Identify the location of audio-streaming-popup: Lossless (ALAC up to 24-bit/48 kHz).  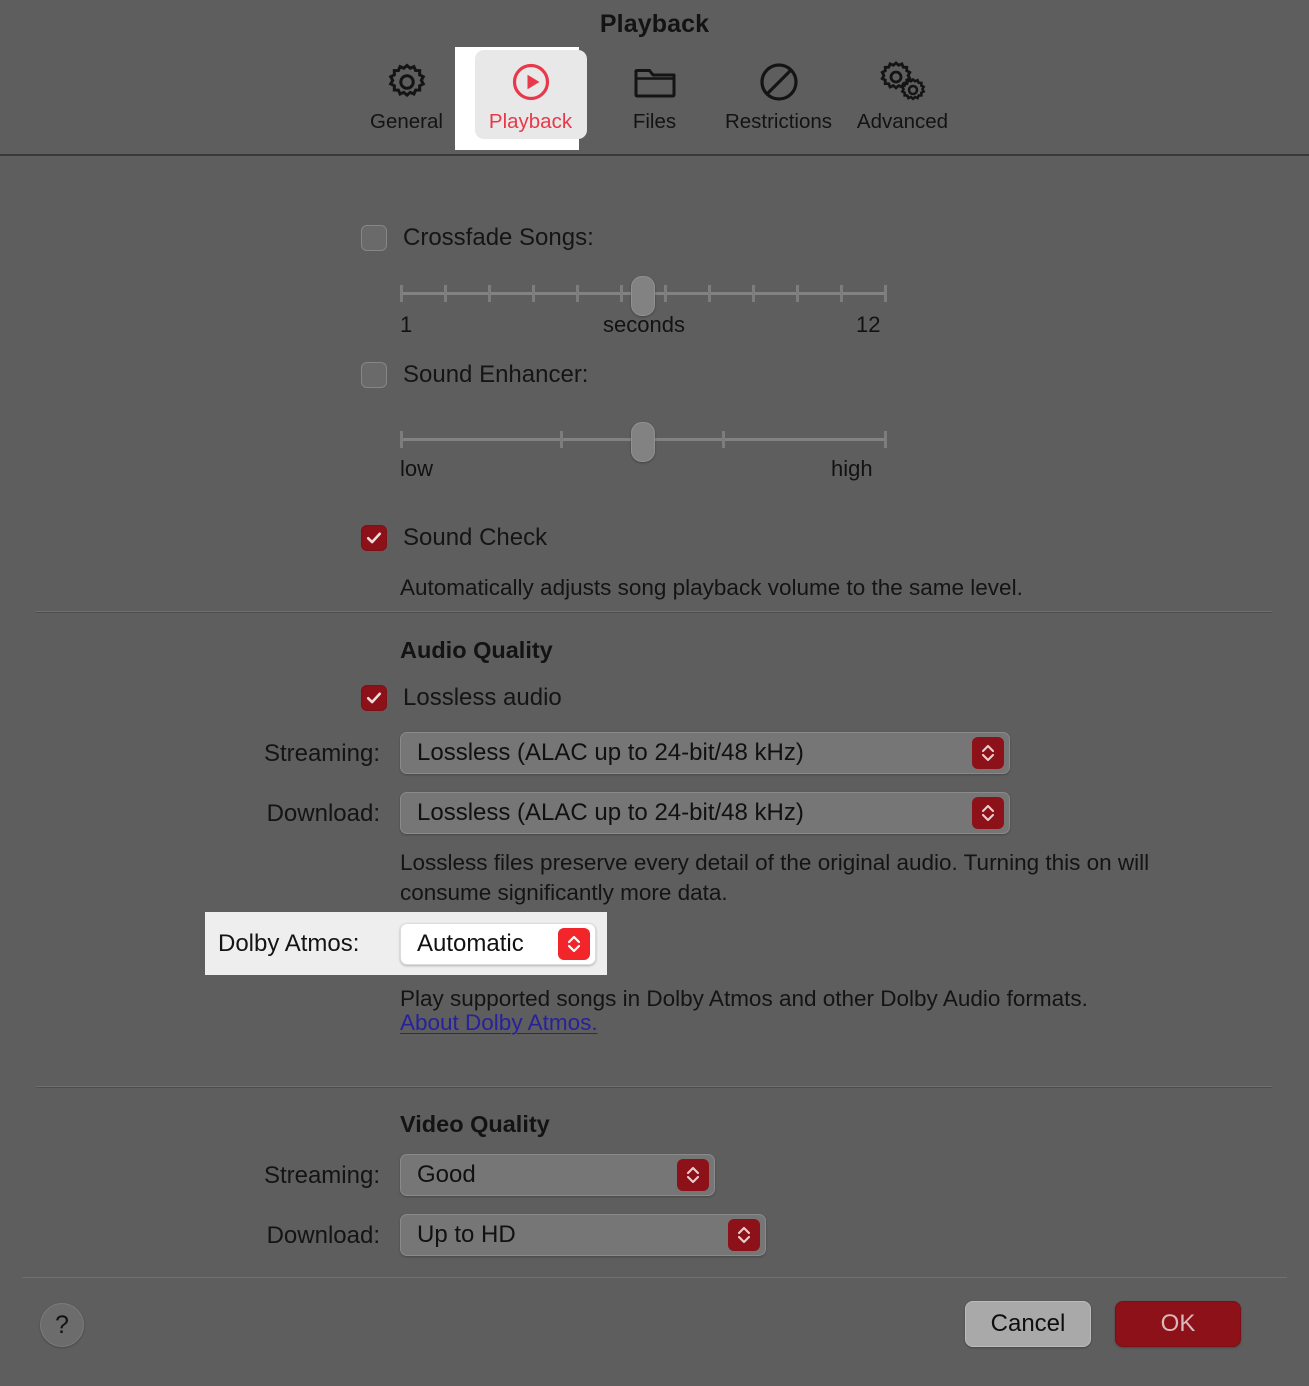
(705, 753).